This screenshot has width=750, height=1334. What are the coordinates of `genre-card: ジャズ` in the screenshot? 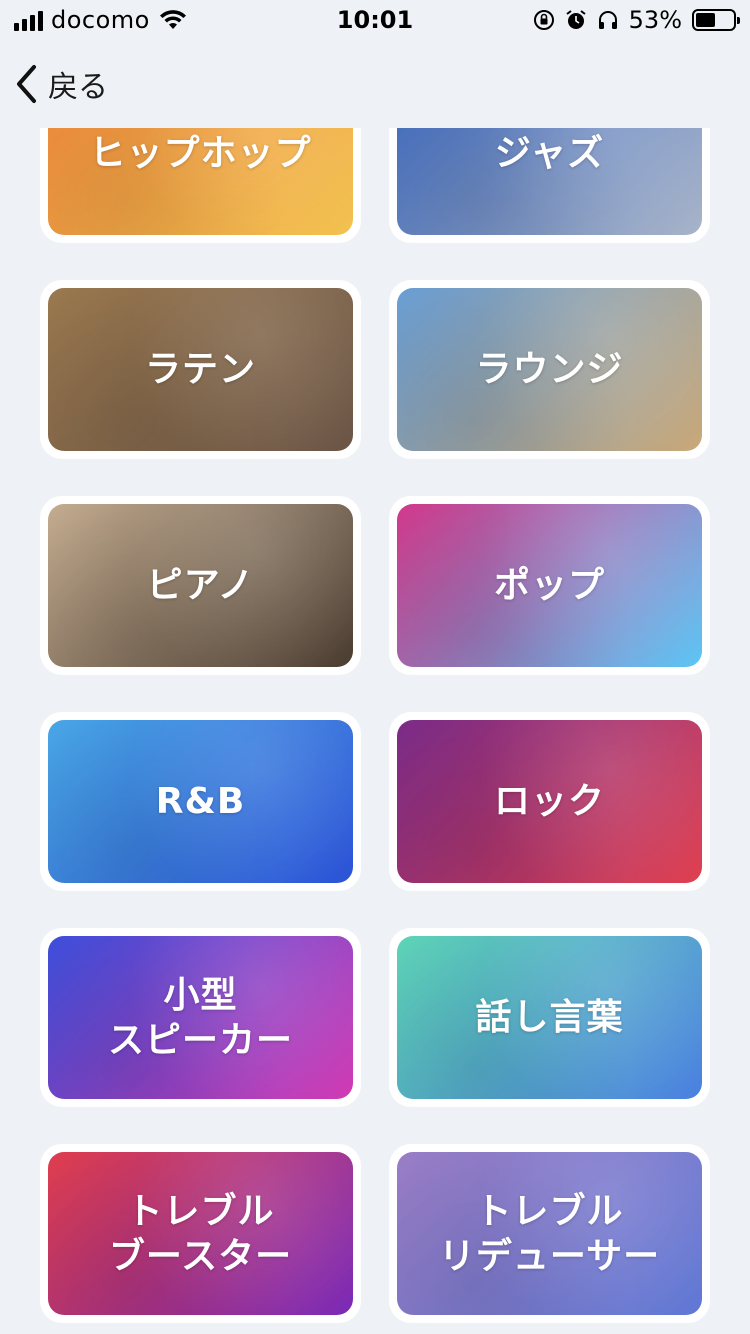 It's located at (549, 185).